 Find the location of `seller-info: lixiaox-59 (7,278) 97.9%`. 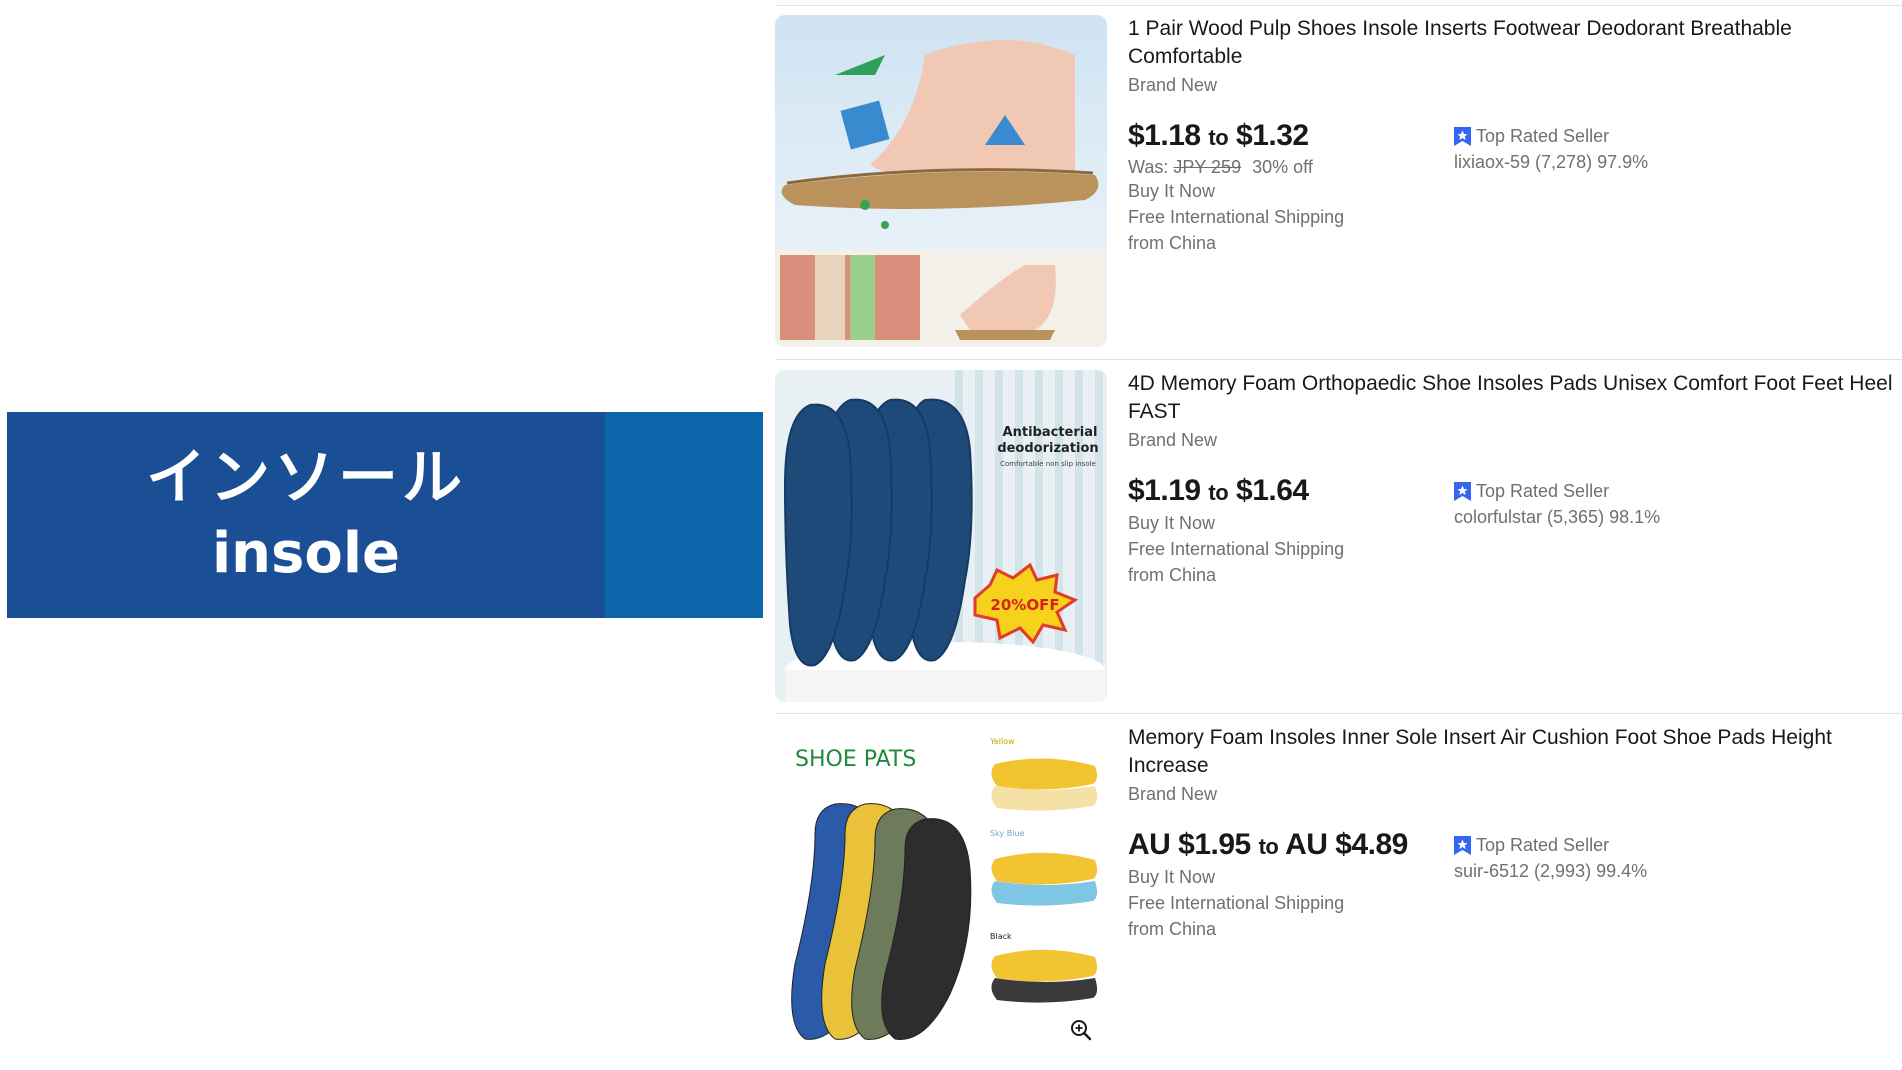

seller-info: lixiaox-59 (7,278) 97.9% is located at coordinates (1551, 162).